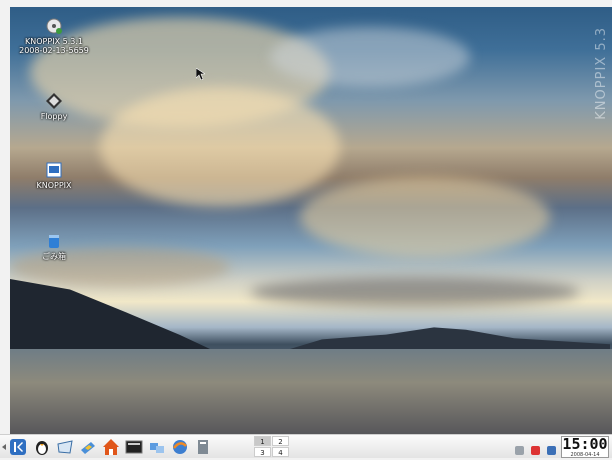  I want to click on floppy-icon, so click(54, 101).